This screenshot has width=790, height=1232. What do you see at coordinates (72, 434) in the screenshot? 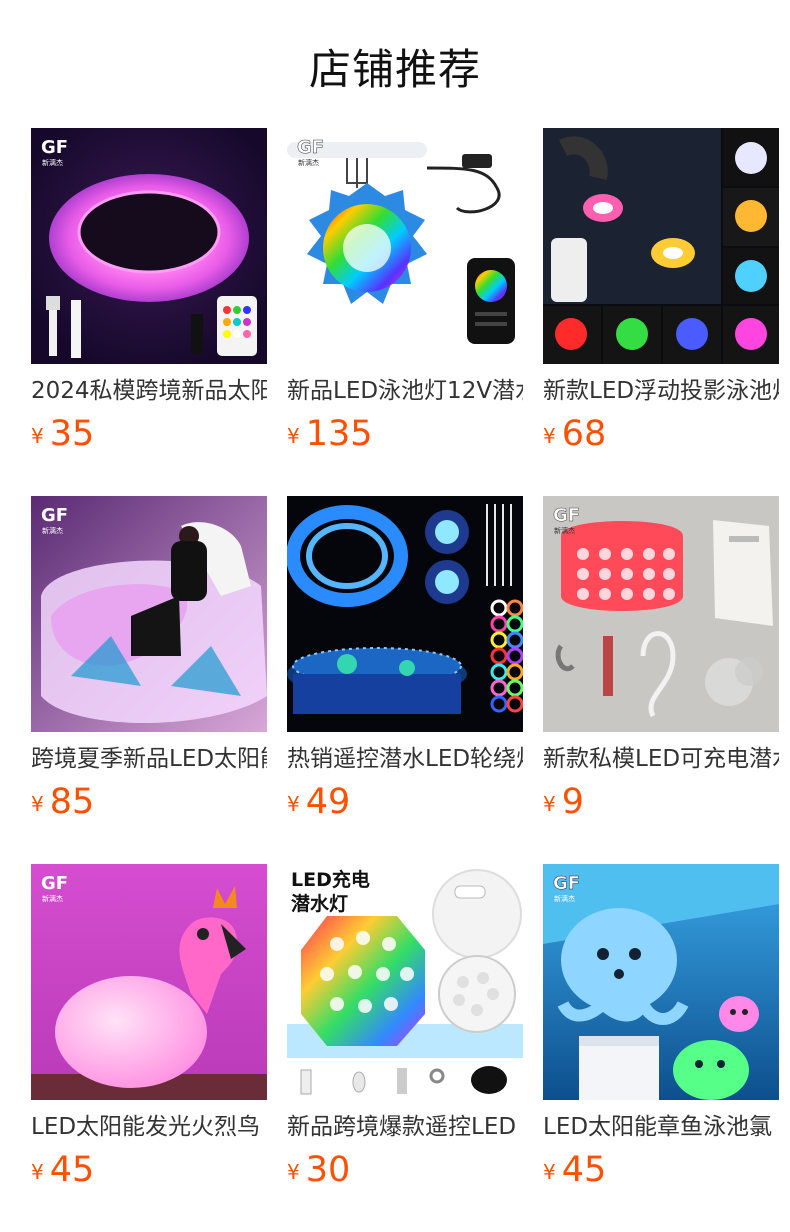
I see `price-value: 35` at bounding box center [72, 434].